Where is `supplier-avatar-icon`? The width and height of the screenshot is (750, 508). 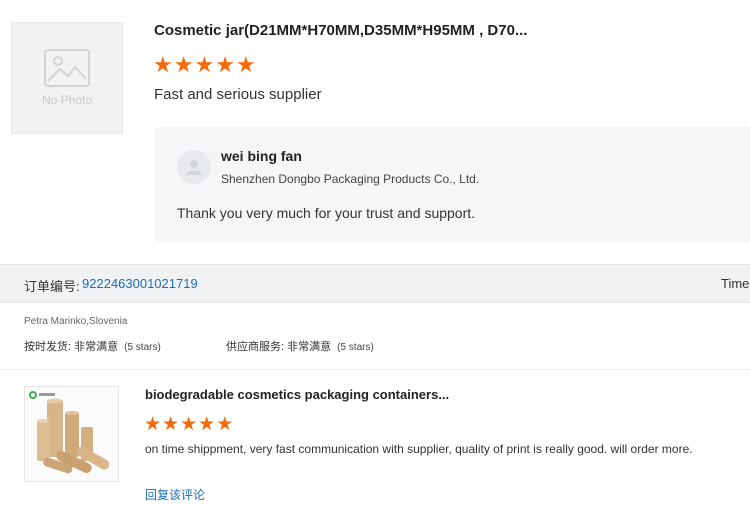
supplier-avatar-icon is located at coordinates (194, 167).